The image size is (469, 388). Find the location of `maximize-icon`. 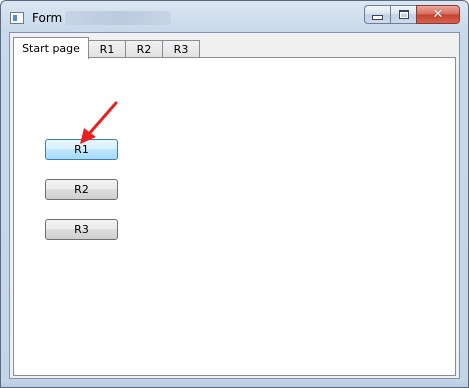

maximize-icon is located at coordinates (403, 14).